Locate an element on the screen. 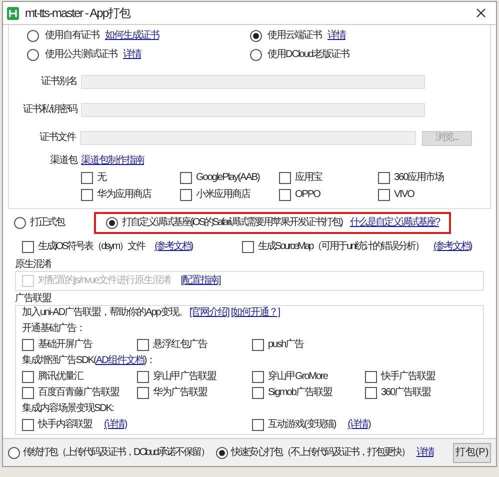  label: OPPO is located at coordinates (307, 195).